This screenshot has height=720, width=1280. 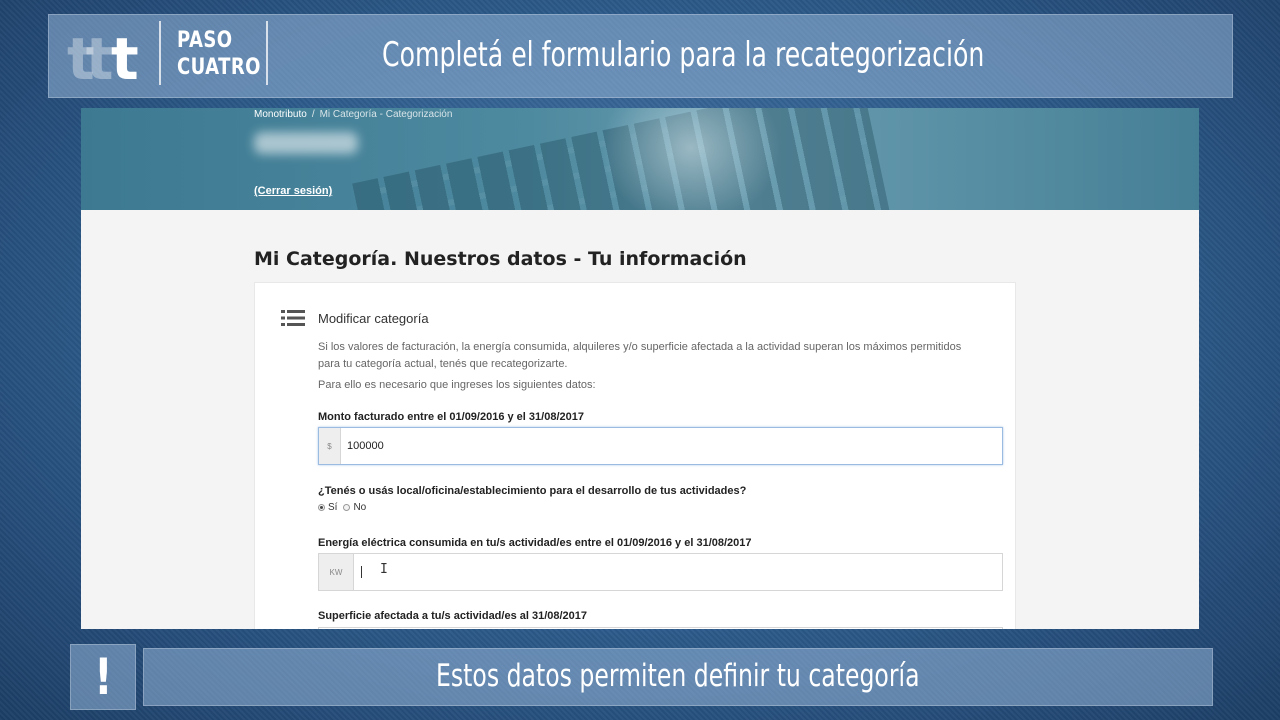 I want to click on svg-text: t, so click(x=125, y=58).